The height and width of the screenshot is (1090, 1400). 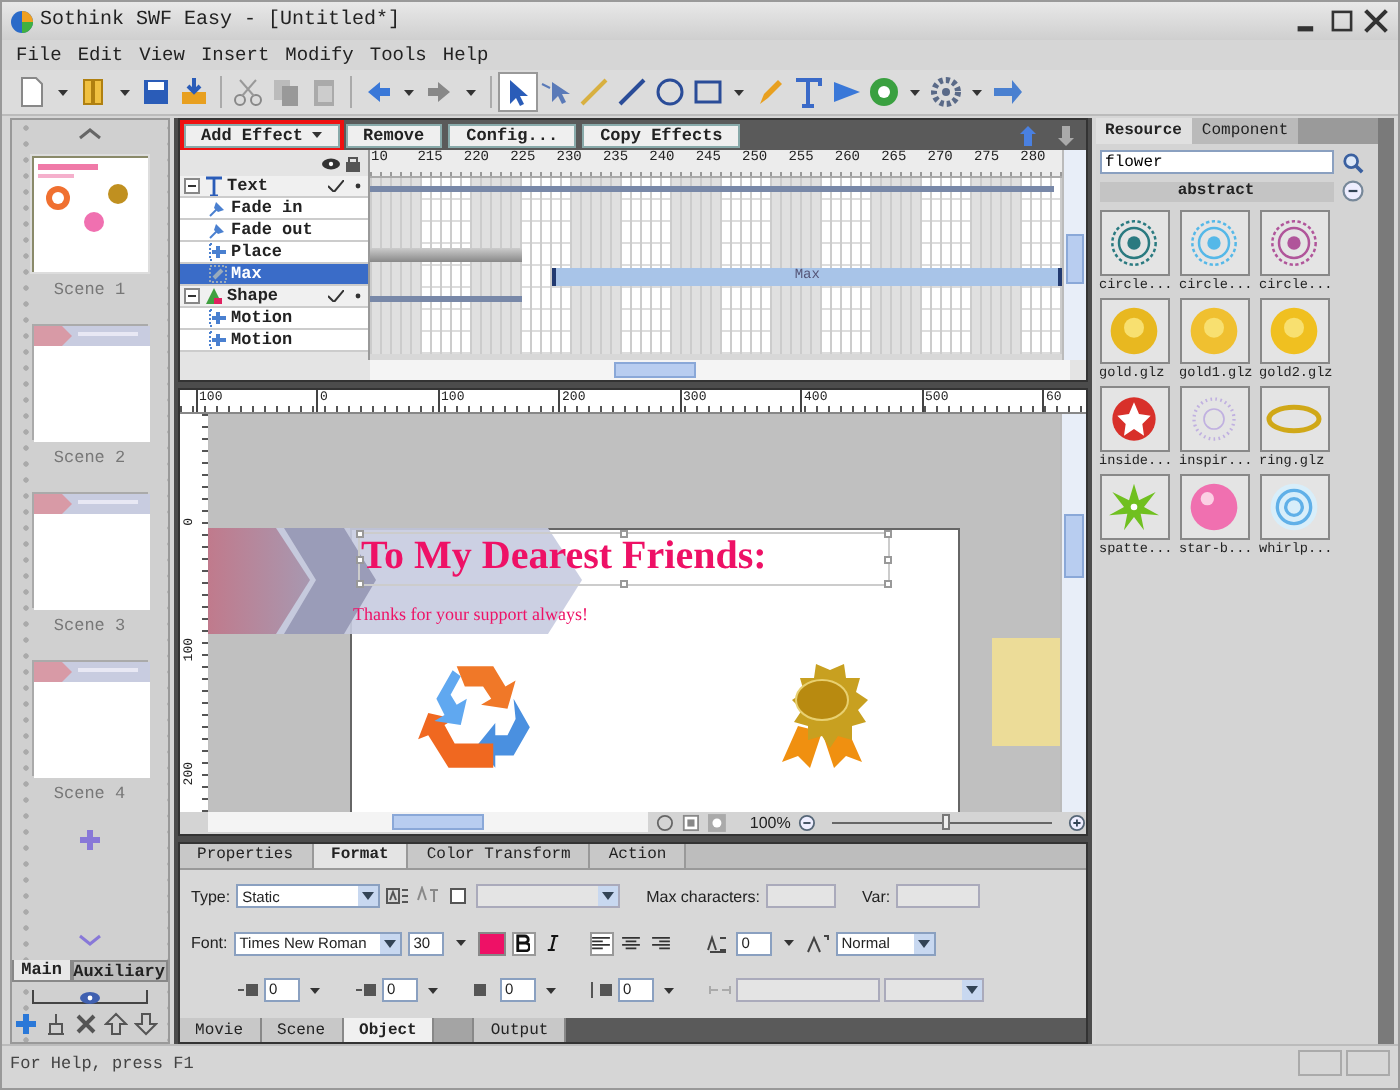 What do you see at coordinates (116, 1024) in the screenshot?
I see `move-up-icon` at bounding box center [116, 1024].